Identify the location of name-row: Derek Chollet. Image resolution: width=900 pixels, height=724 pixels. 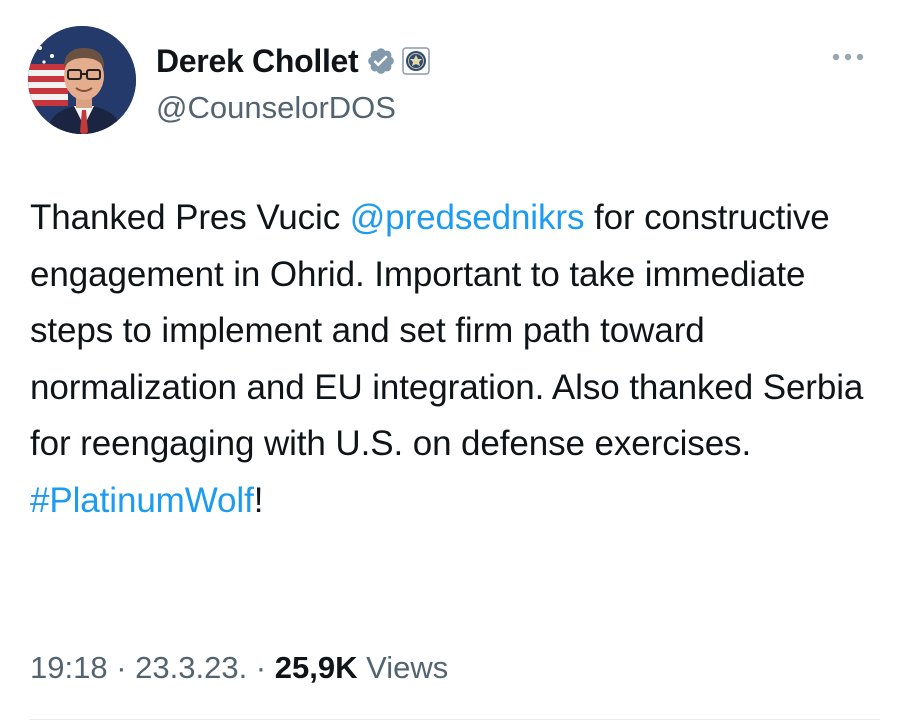
(293, 61).